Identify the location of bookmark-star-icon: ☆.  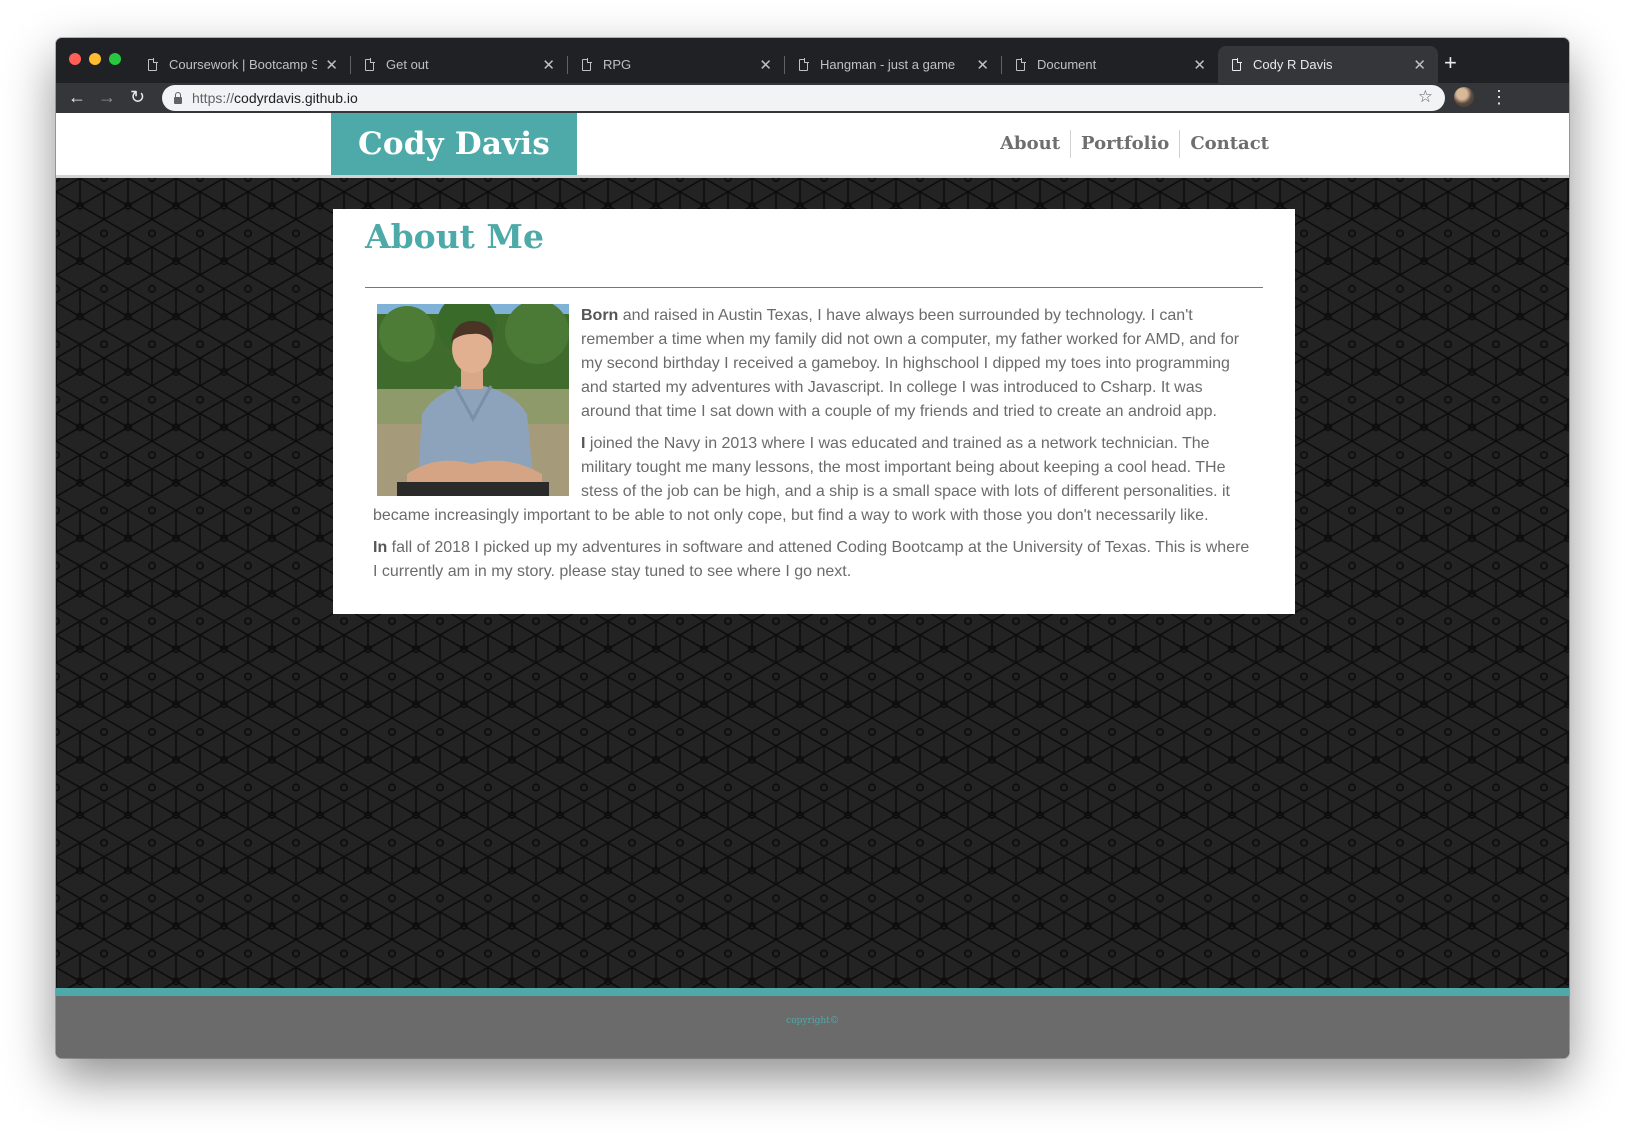
(1425, 97).